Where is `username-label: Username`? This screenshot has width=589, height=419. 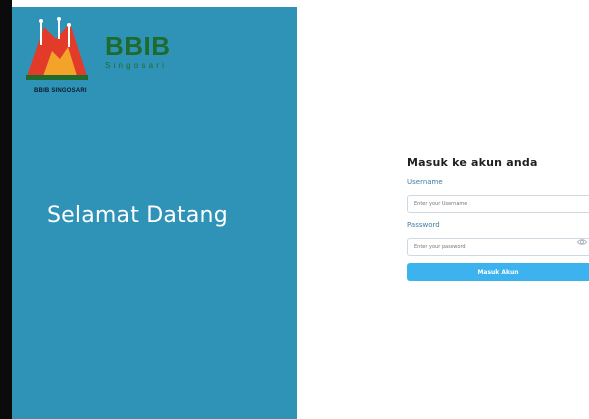
username-label: Username is located at coordinates (425, 182).